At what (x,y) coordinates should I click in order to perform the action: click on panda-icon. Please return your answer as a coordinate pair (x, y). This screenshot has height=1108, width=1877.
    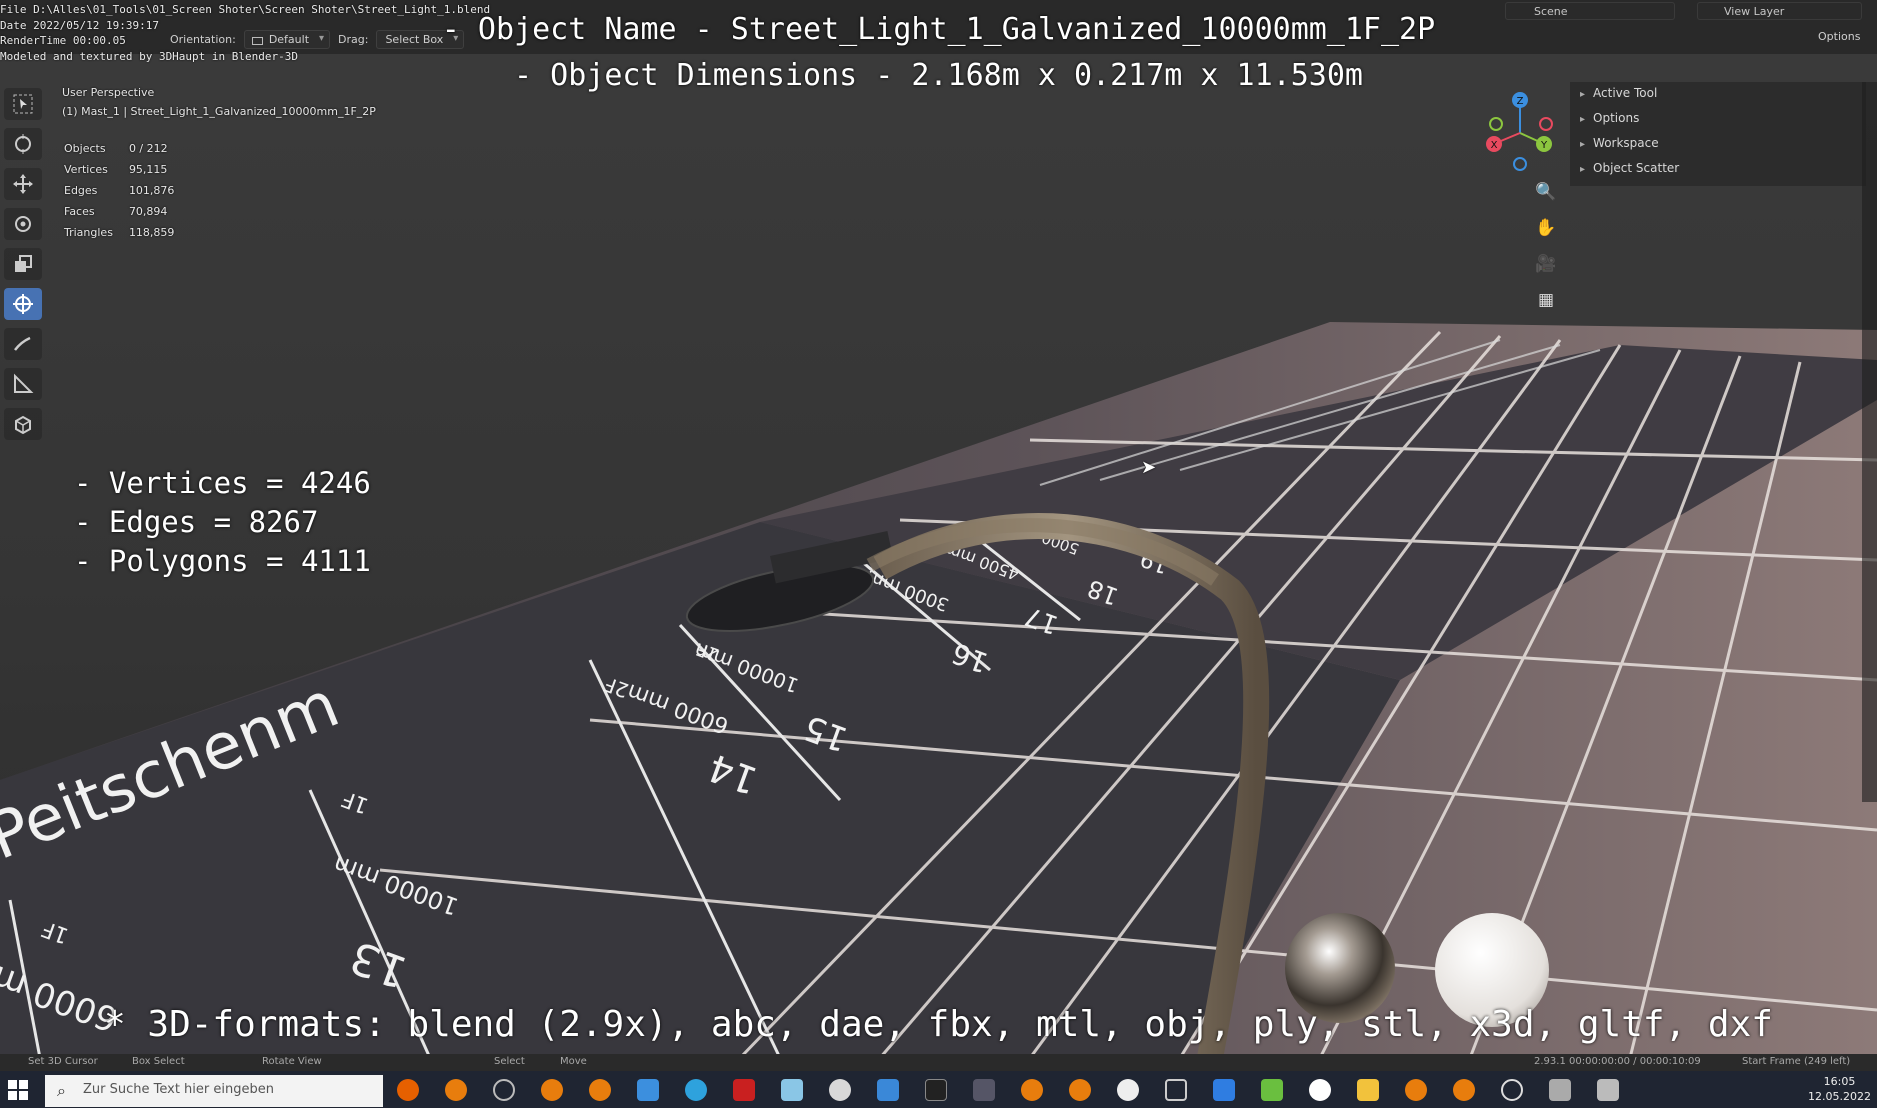
    Looking at the image, I should click on (1128, 1090).